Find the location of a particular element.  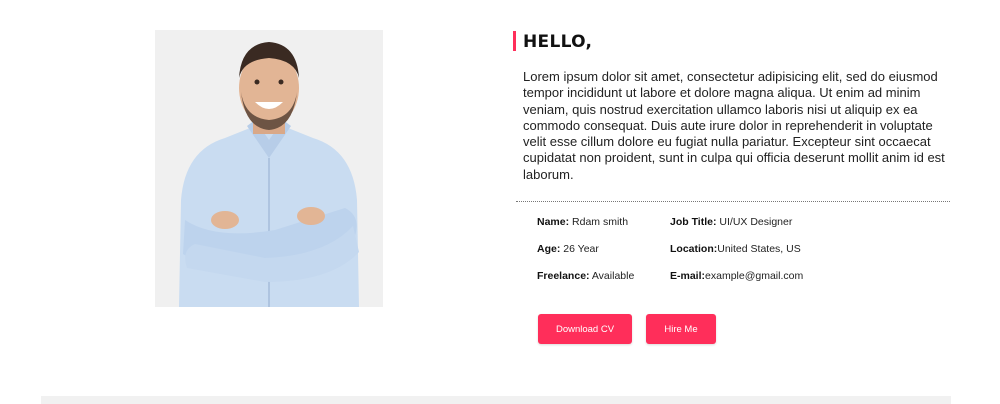

greeting-heading: HELLO, is located at coordinates (558, 42).